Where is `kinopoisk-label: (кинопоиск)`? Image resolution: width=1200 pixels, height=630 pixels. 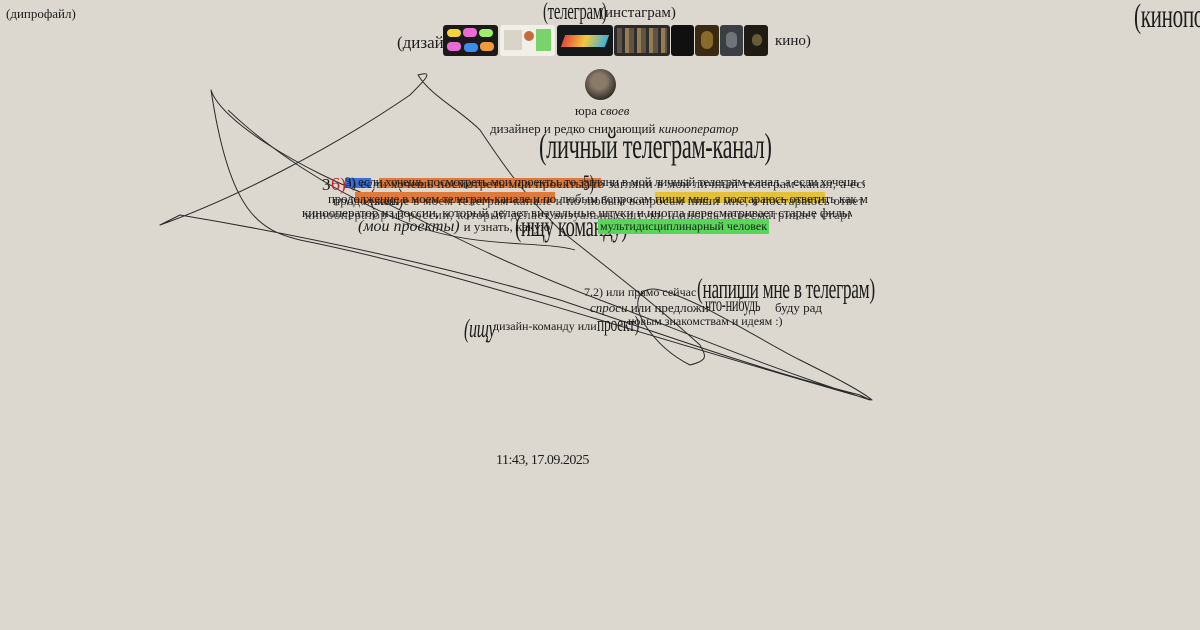
kinopoisk-label: (кинопоиск) is located at coordinates (1167, 17).